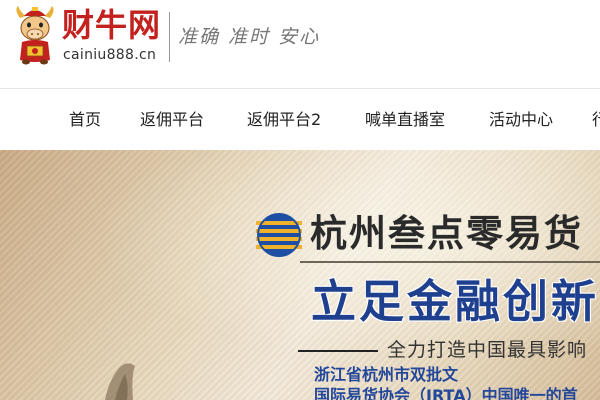 This screenshot has height=400, width=600. What do you see at coordinates (120, 381) in the screenshot?
I see `sculpture-silhouette` at bounding box center [120, 381].